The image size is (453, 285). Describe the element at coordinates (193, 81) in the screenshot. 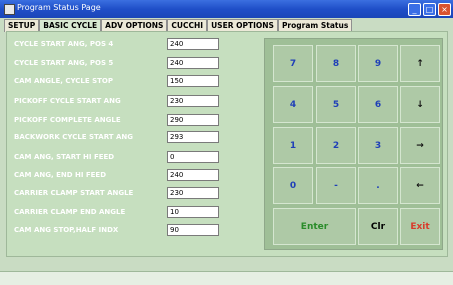

I see `cam-angle-cycle-stop-input: 150` at that location.